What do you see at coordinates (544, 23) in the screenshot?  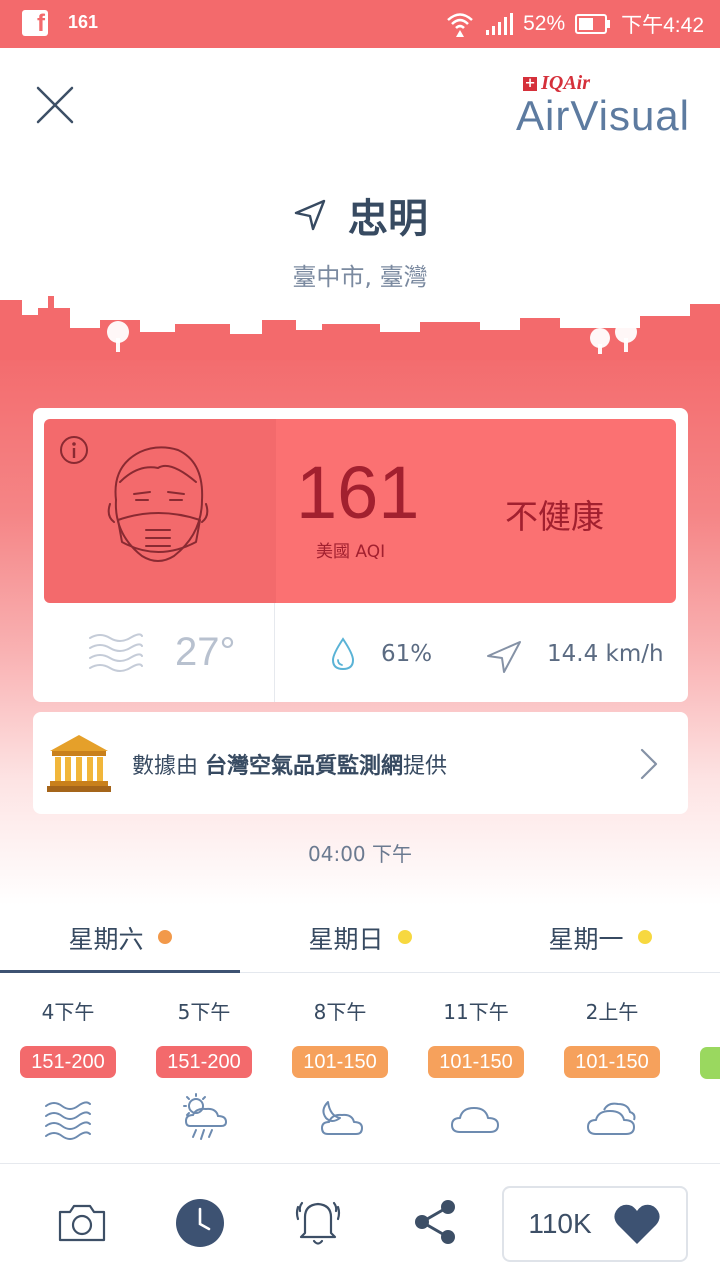 I see `battery-level: 52%` at bounding box center [544, 23].